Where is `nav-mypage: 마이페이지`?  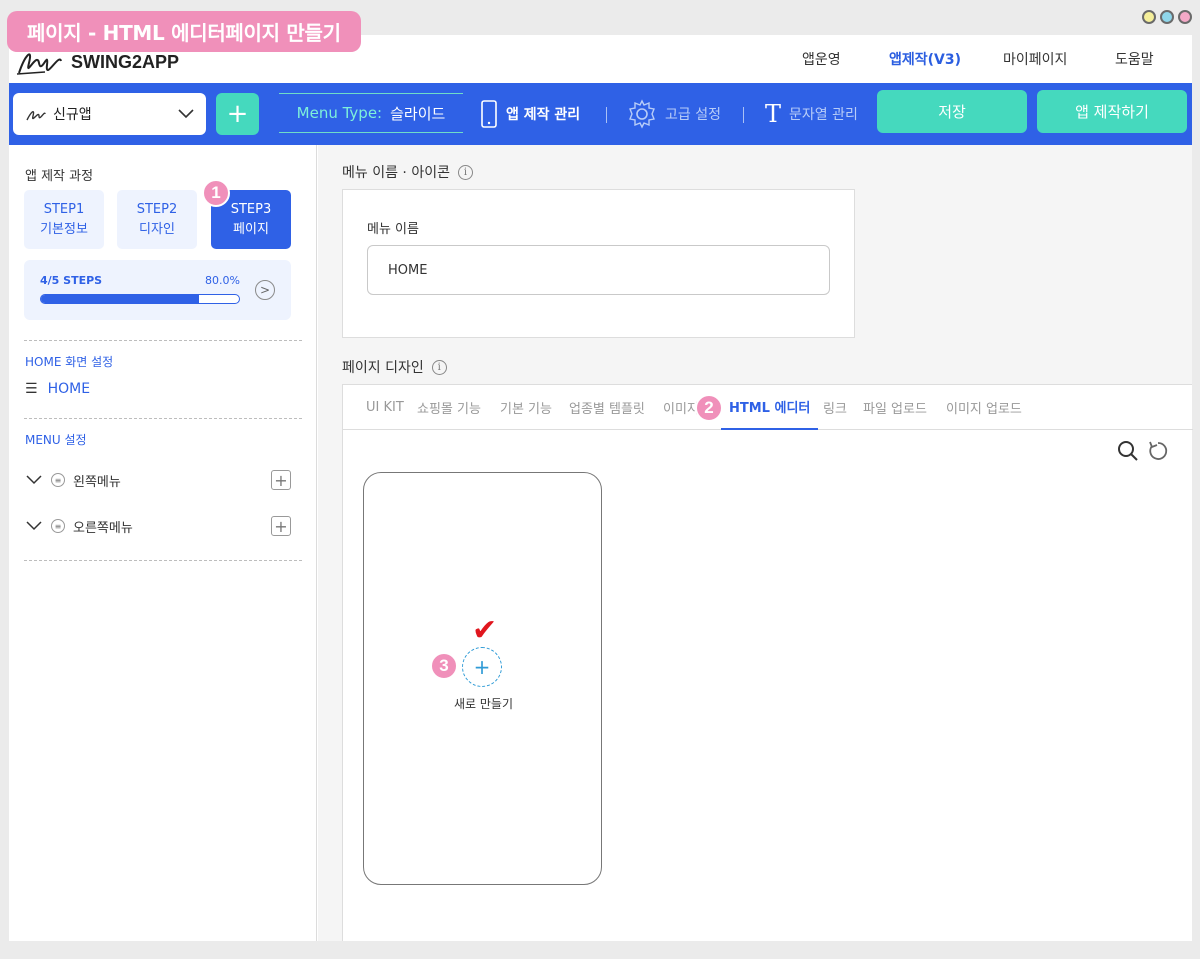 nav-mypage: 마이페이지 is located at coordinates (1035, 59).